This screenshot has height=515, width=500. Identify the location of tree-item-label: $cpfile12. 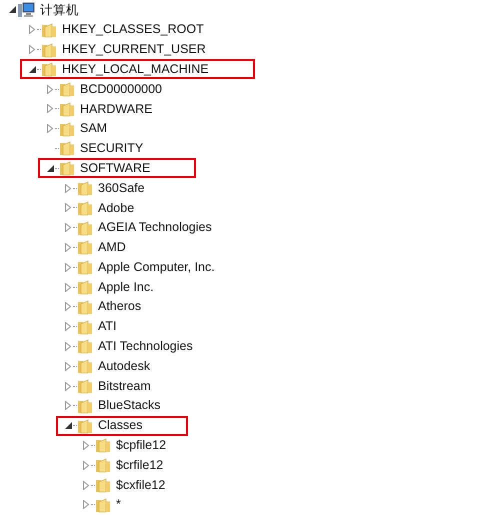
(141, 445).